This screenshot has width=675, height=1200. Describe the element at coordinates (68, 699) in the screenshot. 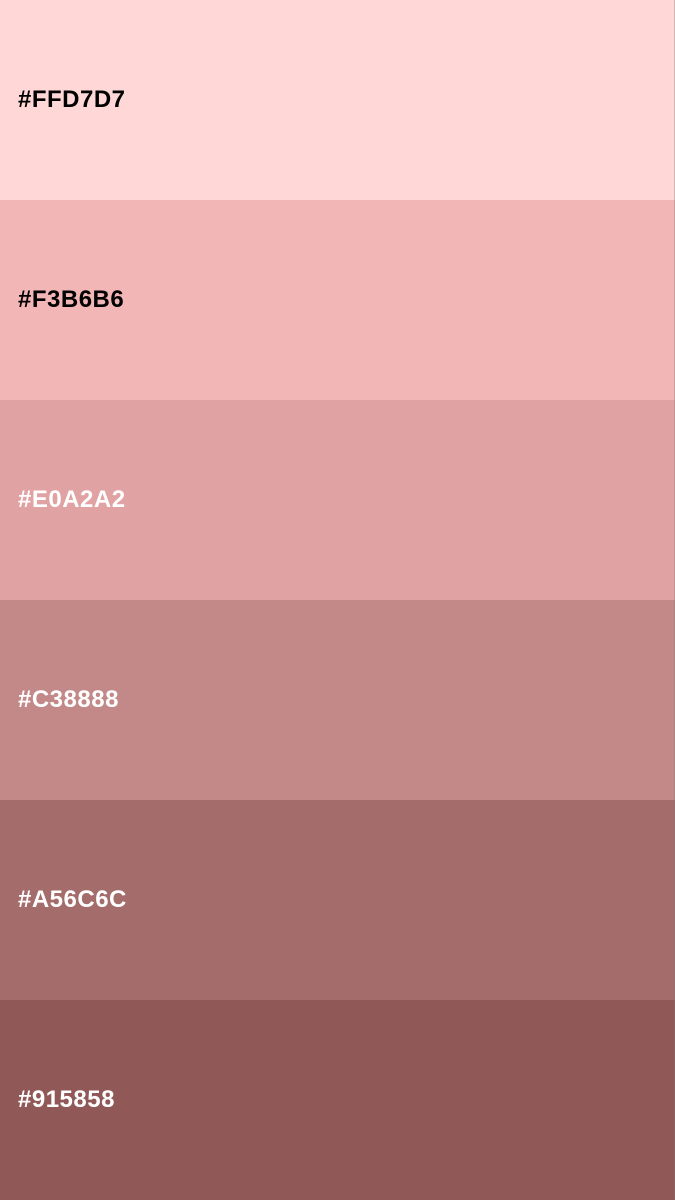

I see `hex-code-label: #C38888` at that location.